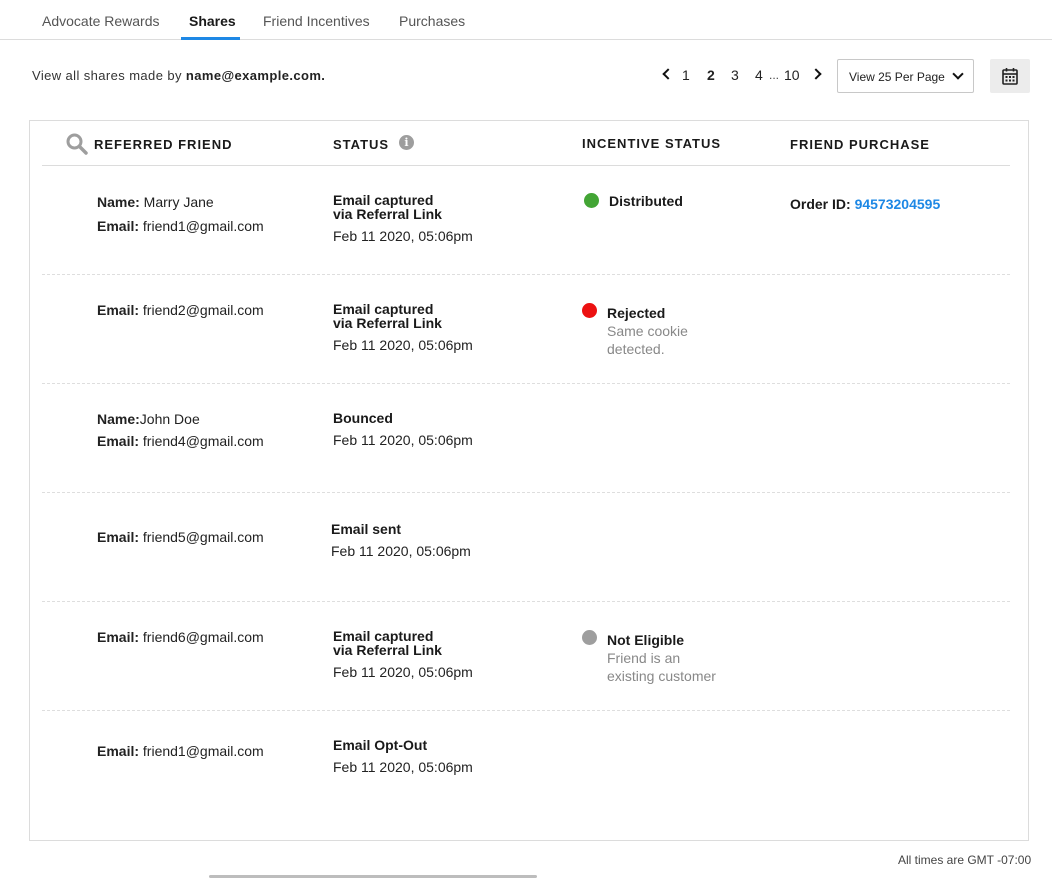 The height and width of the screenshot is (878, 1052). Describe the element at coordinates (316, 21) in the screenshot. I see `tab-friend-incentives: Friend Incentives` at that location.